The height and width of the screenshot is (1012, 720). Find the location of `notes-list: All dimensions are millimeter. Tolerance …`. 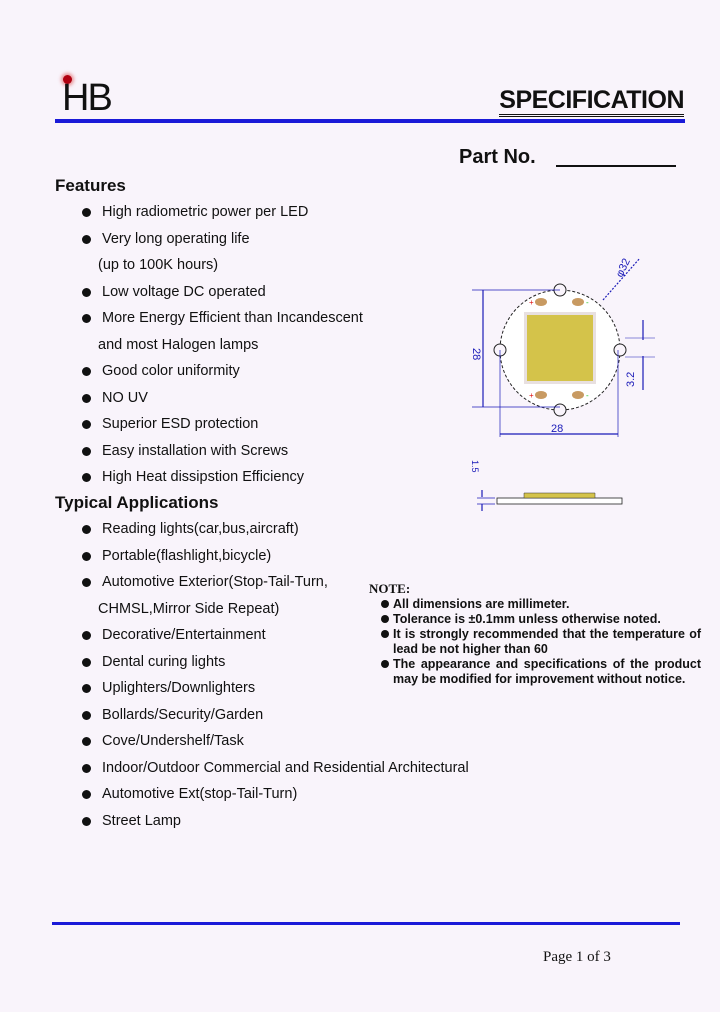

notes-list: All dimensions are millimeter. Tolerance … is located at coordinates (541, 642).